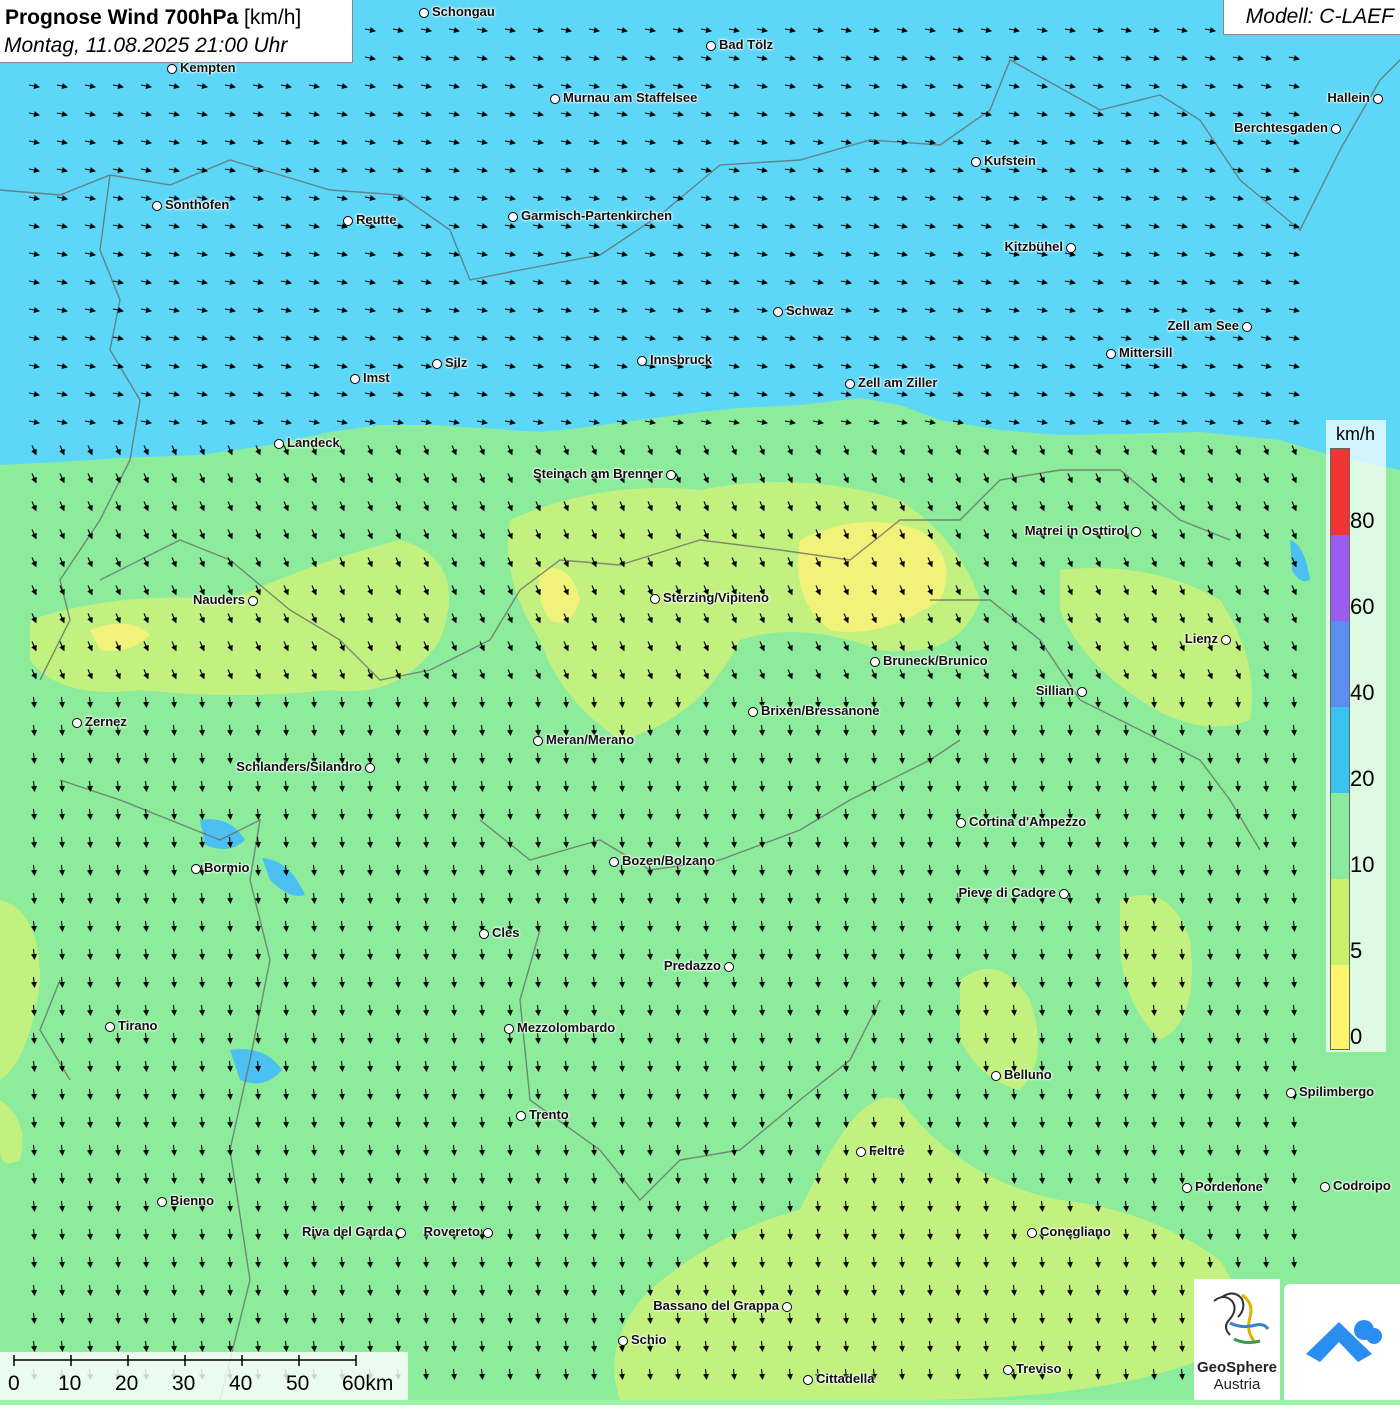  I want to click on city-label: Conegliano, so click(1075, 1231).